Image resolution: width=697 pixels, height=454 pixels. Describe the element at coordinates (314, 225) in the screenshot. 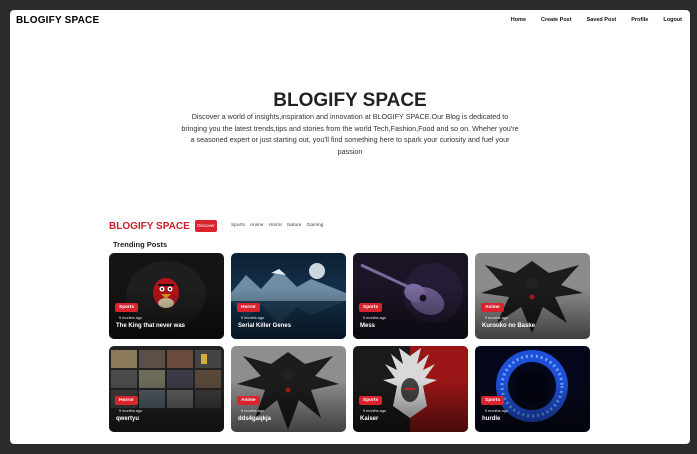

I see `category-gaming-link: Gaming` at that location.